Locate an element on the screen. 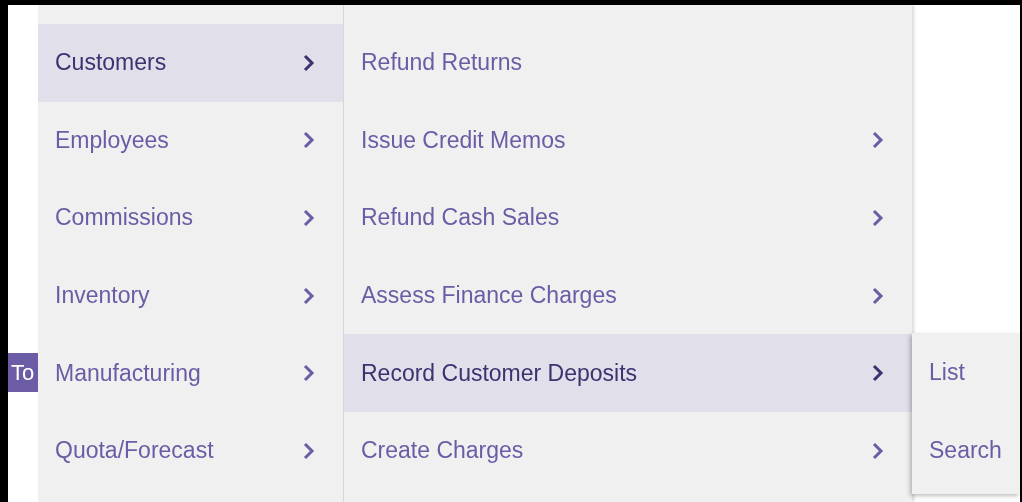 Image resolution: width=1022 pixels, height=502 pixels. menu-item: Employees is located at coordinates (190, 140).